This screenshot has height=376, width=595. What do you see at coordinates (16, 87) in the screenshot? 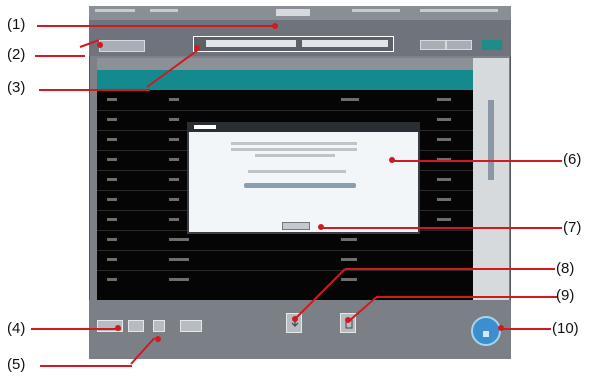
I see `callout-label-3: (3)` at bounding box center [16, 87].